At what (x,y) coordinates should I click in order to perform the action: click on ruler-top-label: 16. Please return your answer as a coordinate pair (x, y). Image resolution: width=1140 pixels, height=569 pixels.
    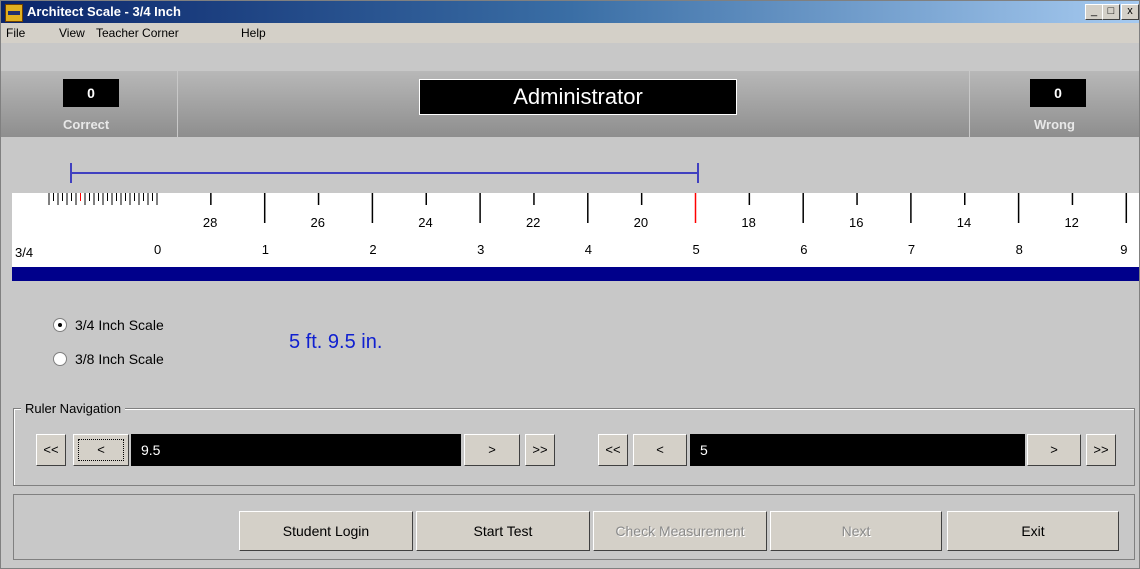
    Looking at the image, I should click on (856, 222).